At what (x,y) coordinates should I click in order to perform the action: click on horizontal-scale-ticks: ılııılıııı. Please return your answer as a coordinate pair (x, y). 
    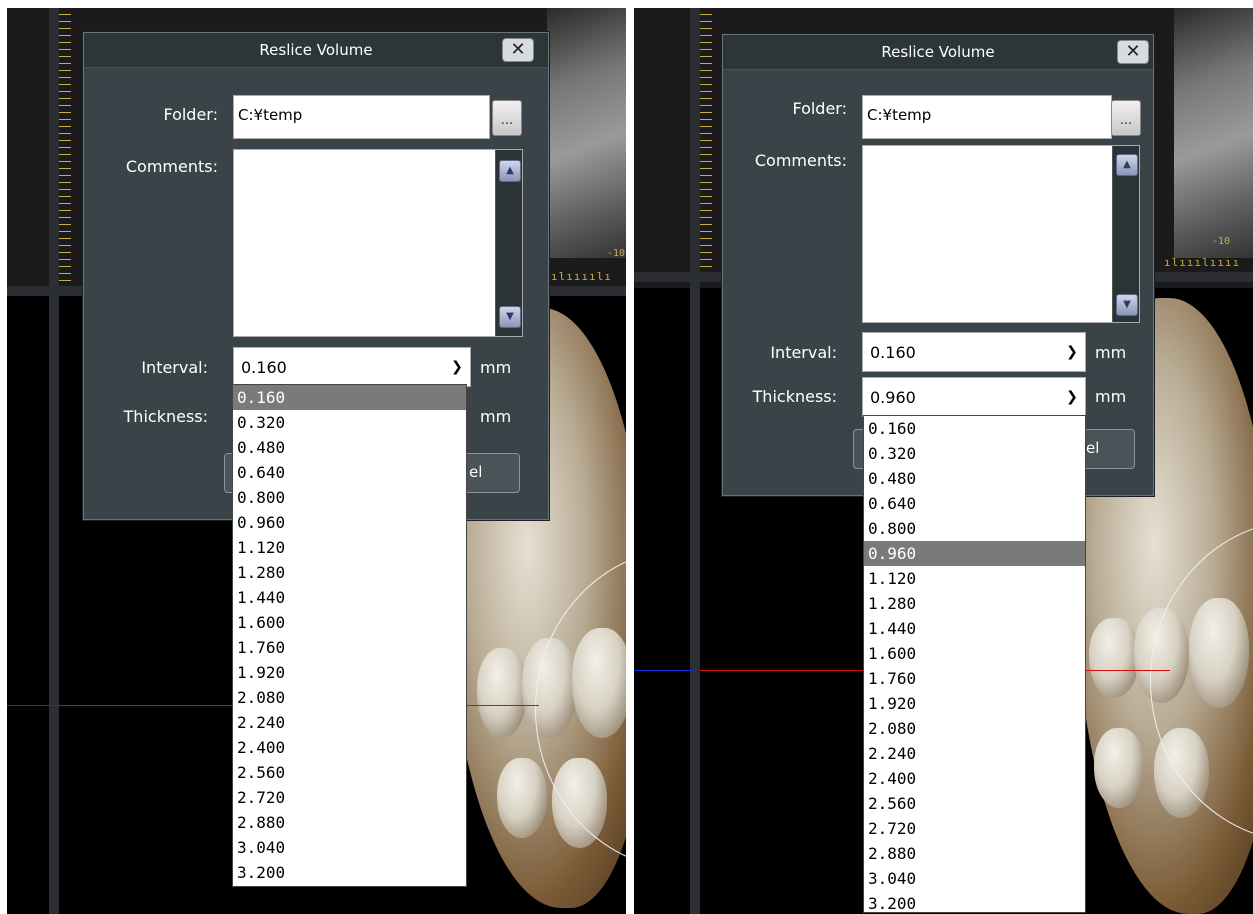
    Looking at the image, I should click on (1202, 262).